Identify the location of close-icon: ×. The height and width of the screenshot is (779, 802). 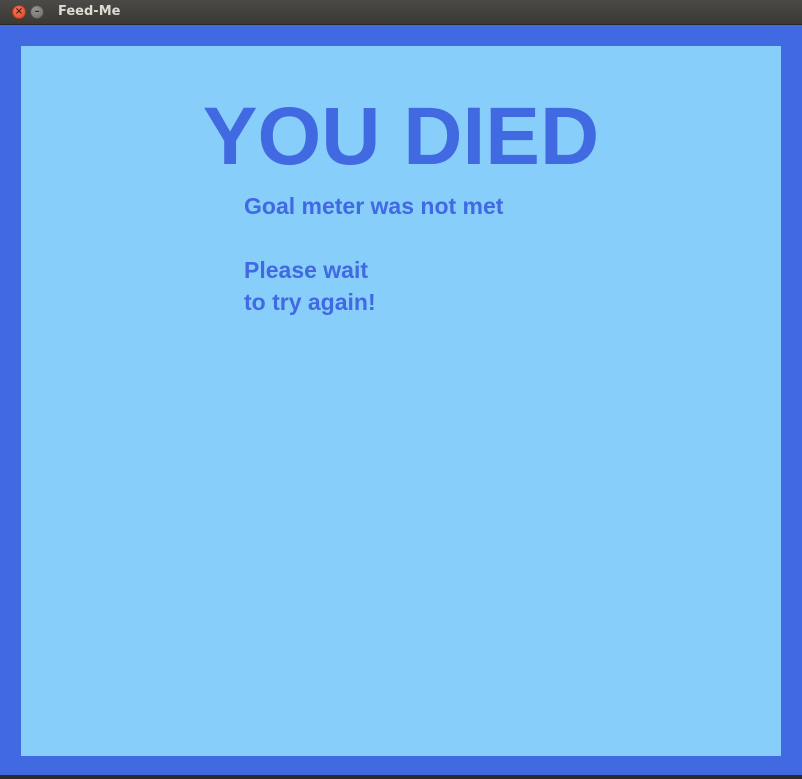
(19, 12).